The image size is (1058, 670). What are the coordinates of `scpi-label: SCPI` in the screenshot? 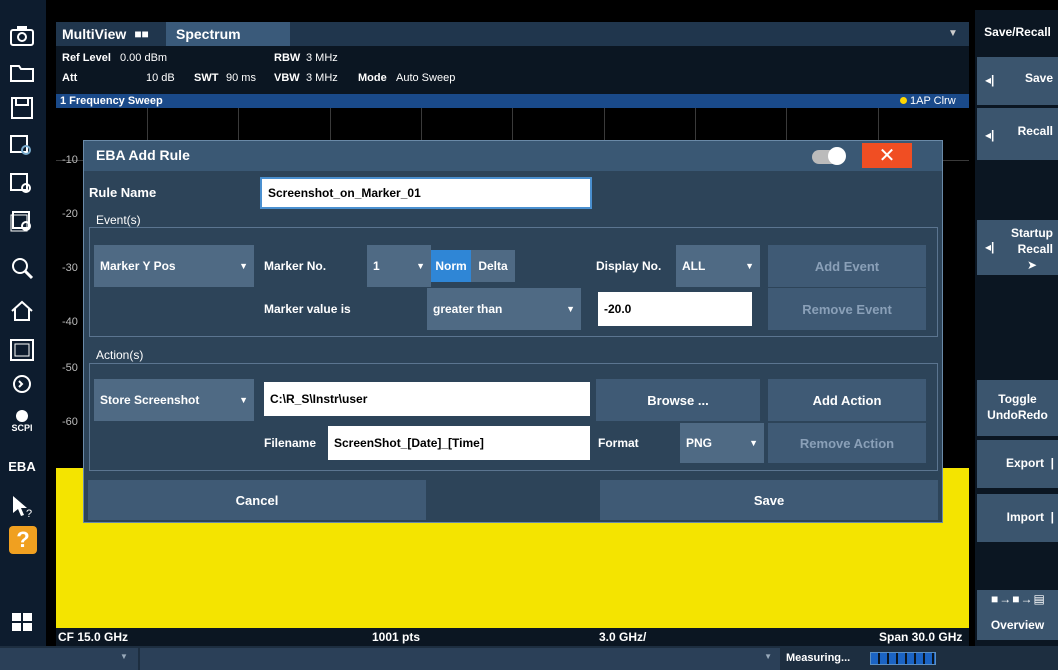 It's located at (22, 427).